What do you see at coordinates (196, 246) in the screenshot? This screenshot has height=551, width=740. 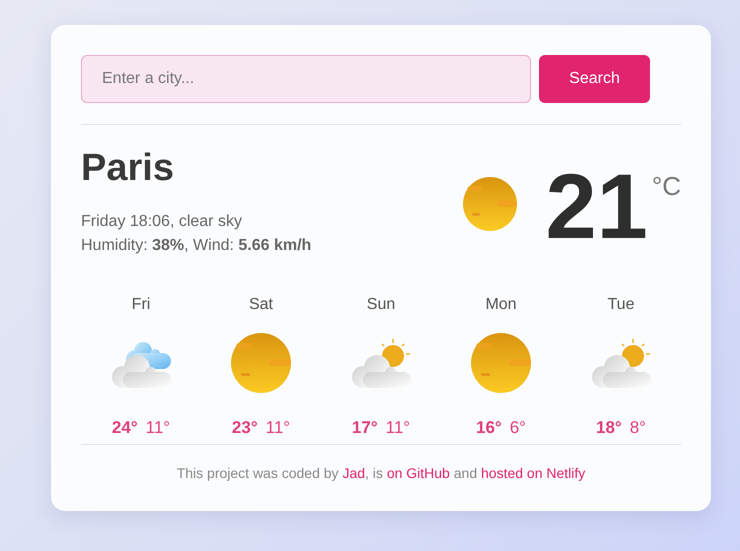 I see `weather-details: Humidity: 38%, Wind: 5.66 km/h` at bounding box center [196, 246].